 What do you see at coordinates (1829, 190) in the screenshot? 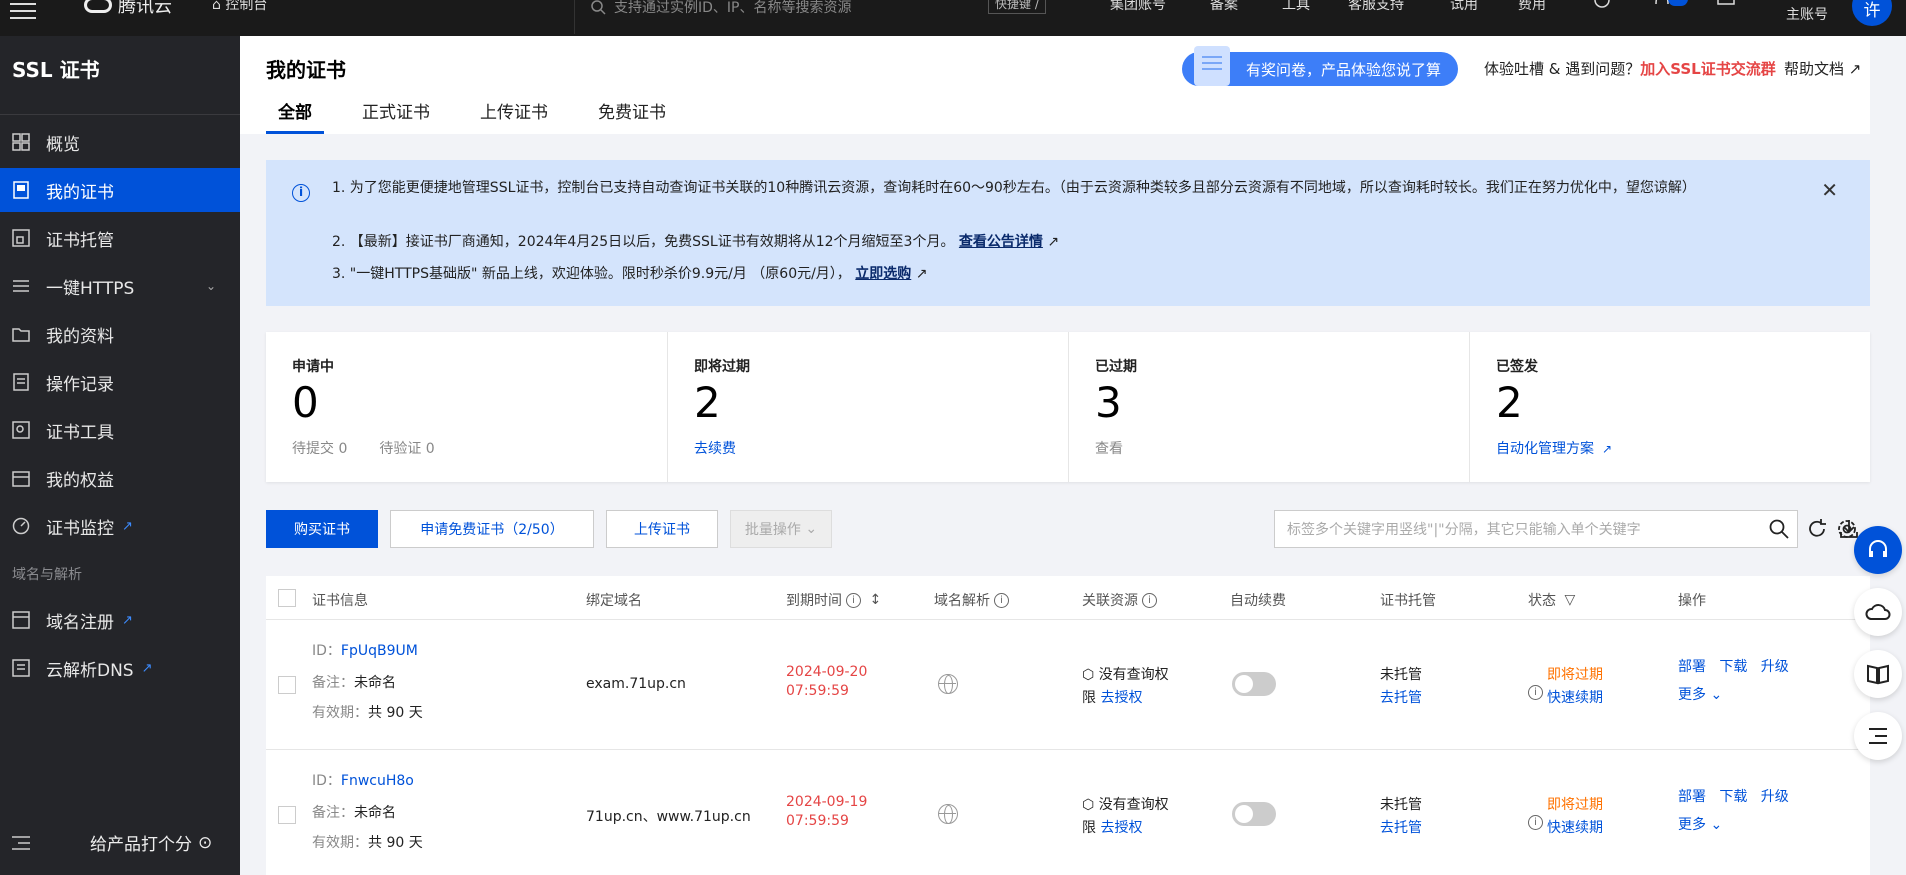
I see `close-icon: ✕` at bounding box center [1829, 190].